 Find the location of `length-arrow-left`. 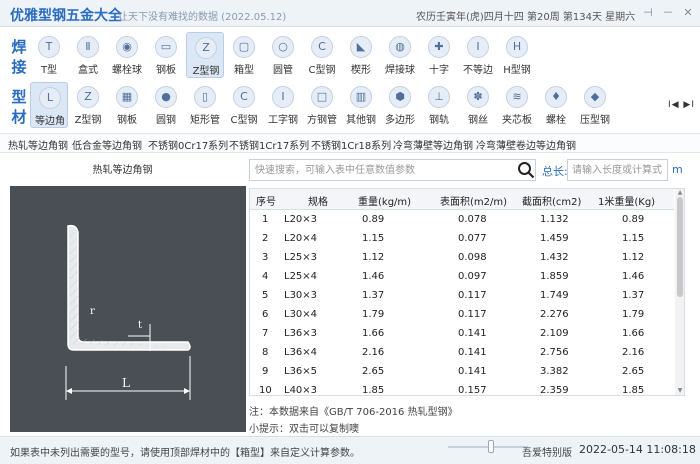

length-arrow-left is located at coordinates (69, 391).